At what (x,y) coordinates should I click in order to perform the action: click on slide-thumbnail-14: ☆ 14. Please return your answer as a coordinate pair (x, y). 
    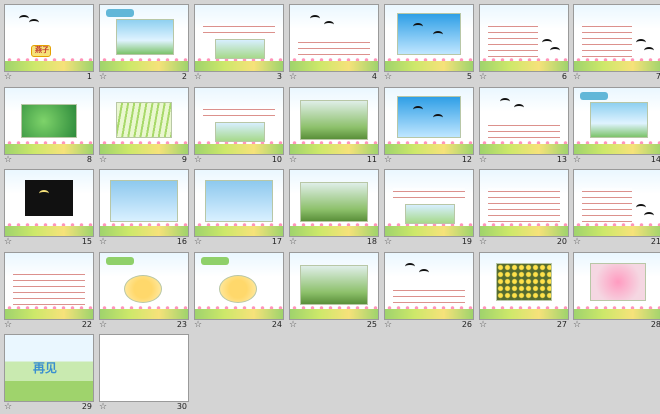
    Looking at the image, I should click on (616, 127).